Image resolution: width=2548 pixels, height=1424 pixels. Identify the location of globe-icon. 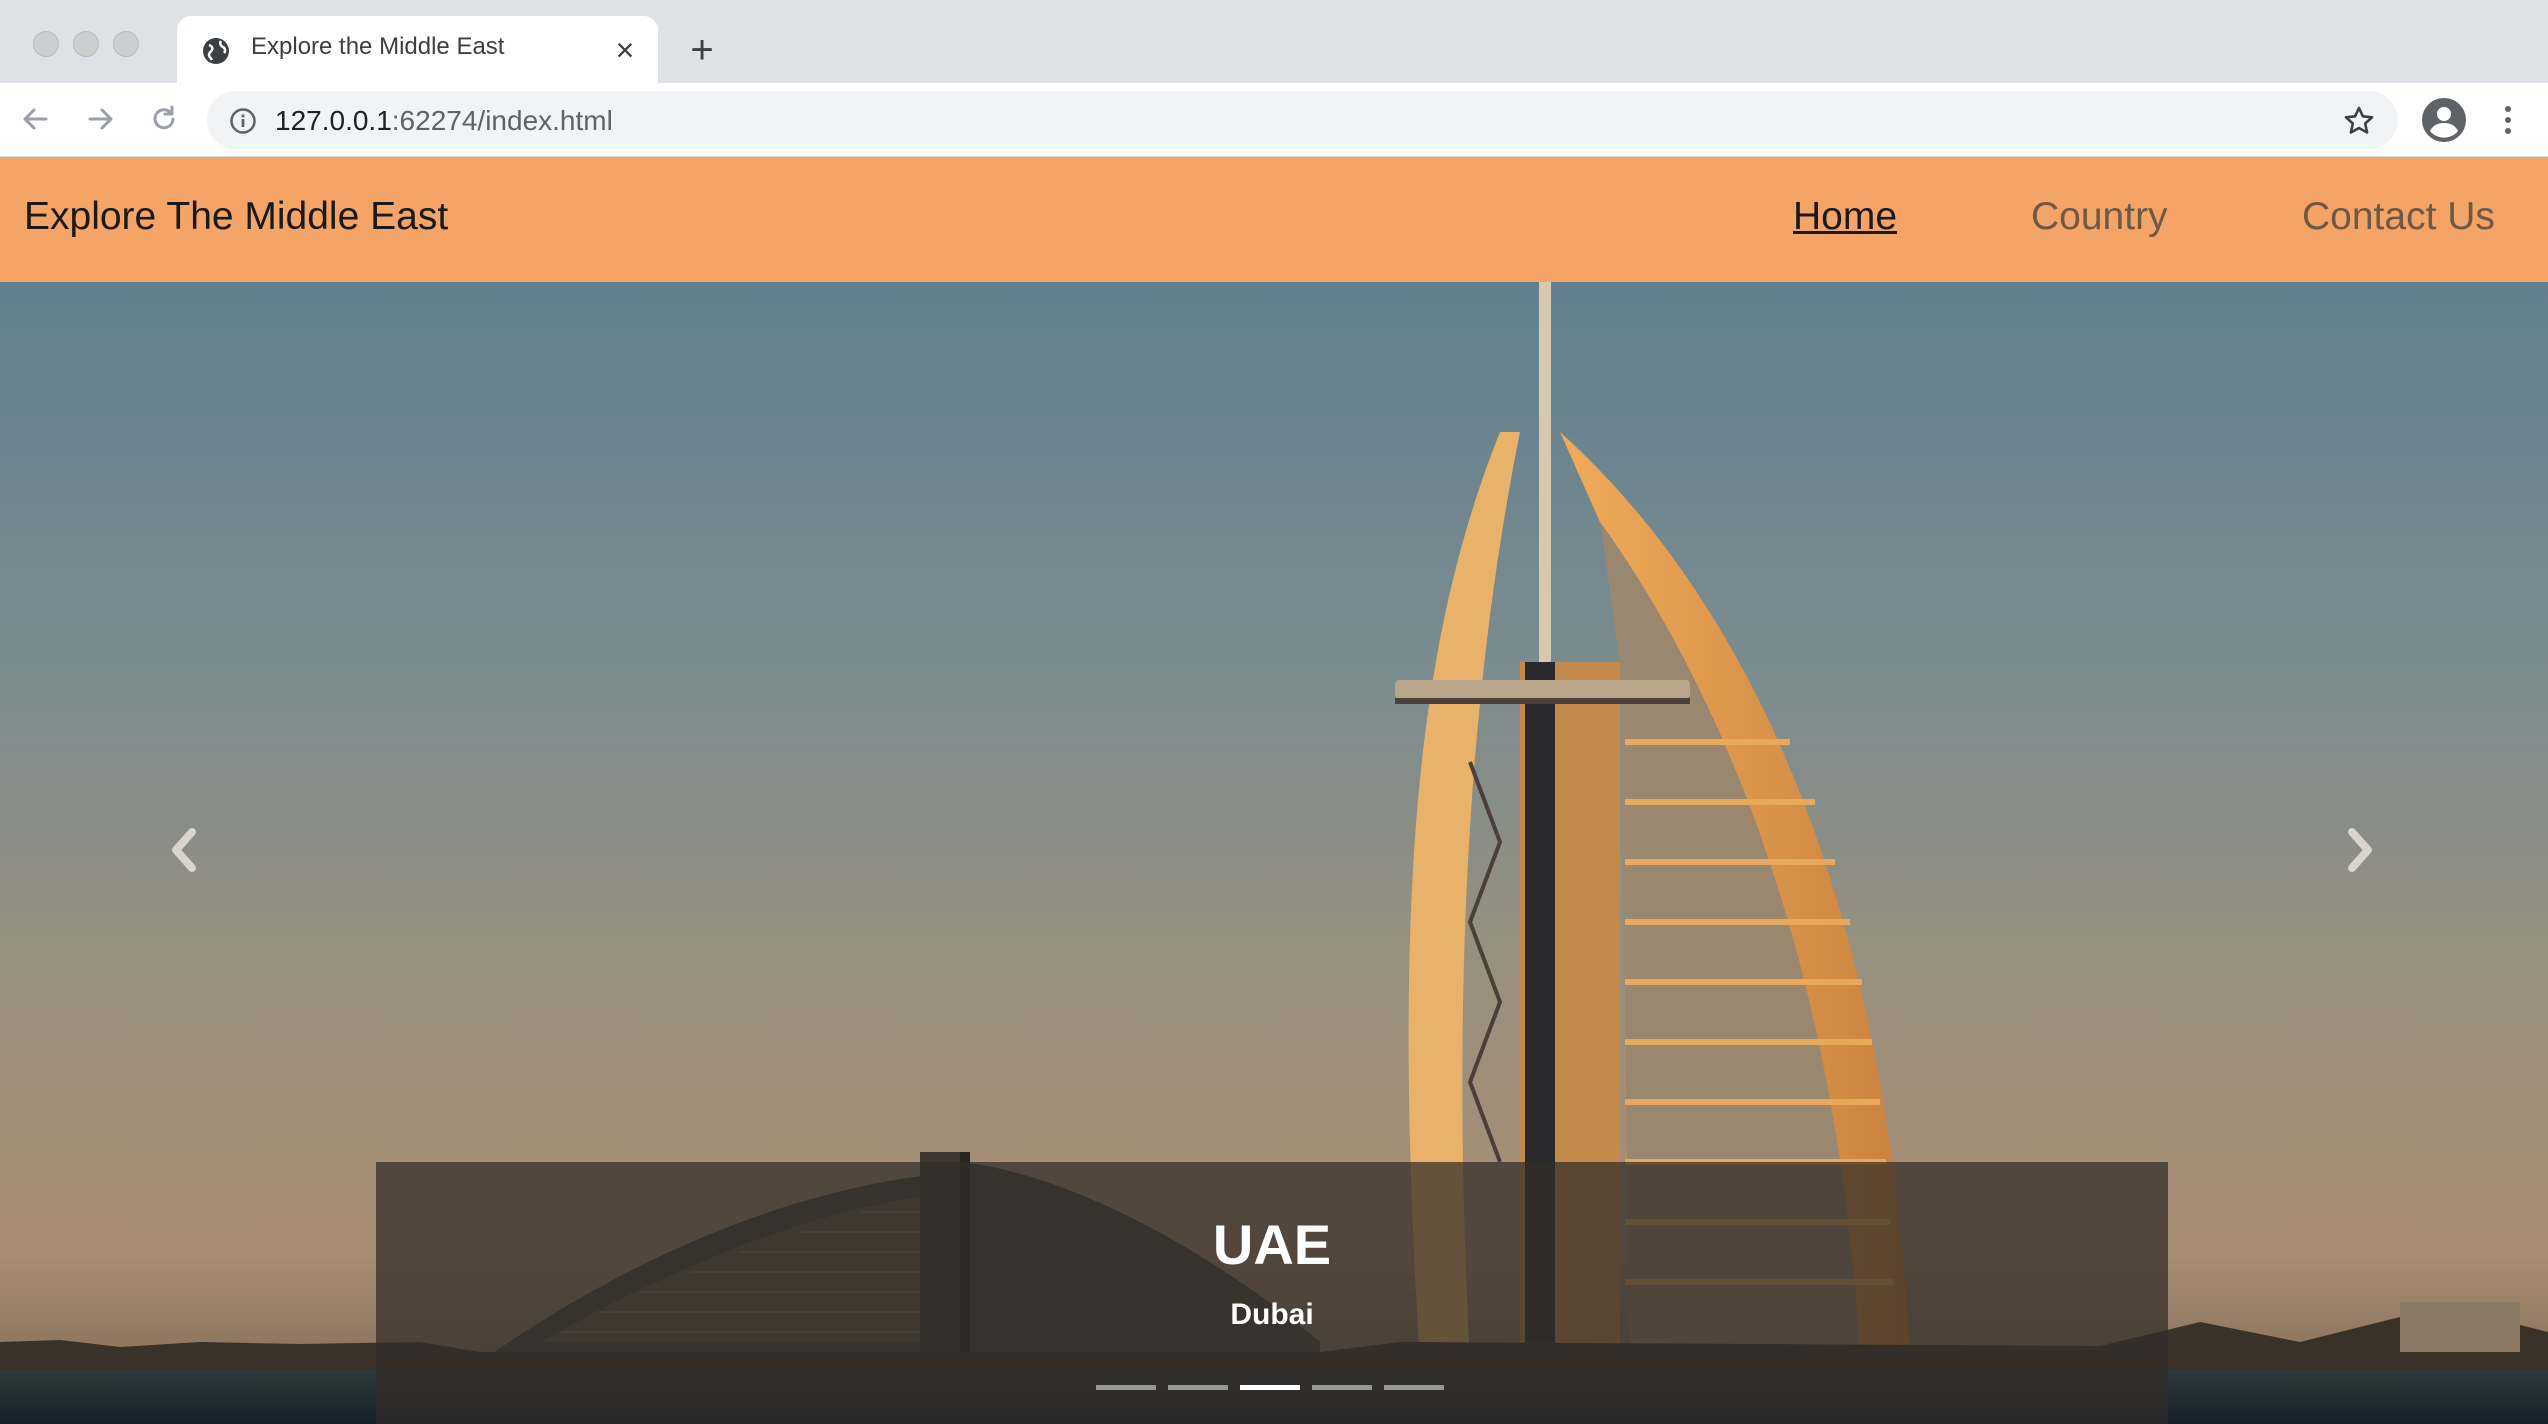
(216, 51).